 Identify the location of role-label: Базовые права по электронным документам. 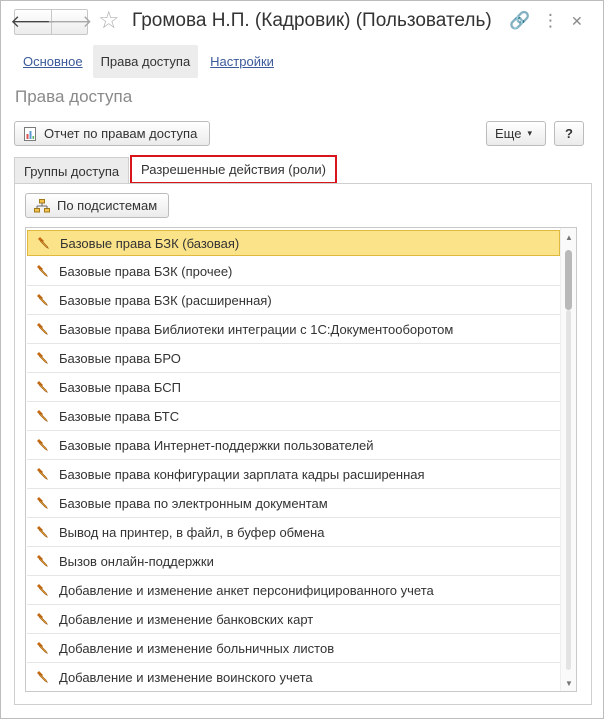
(193, 503).